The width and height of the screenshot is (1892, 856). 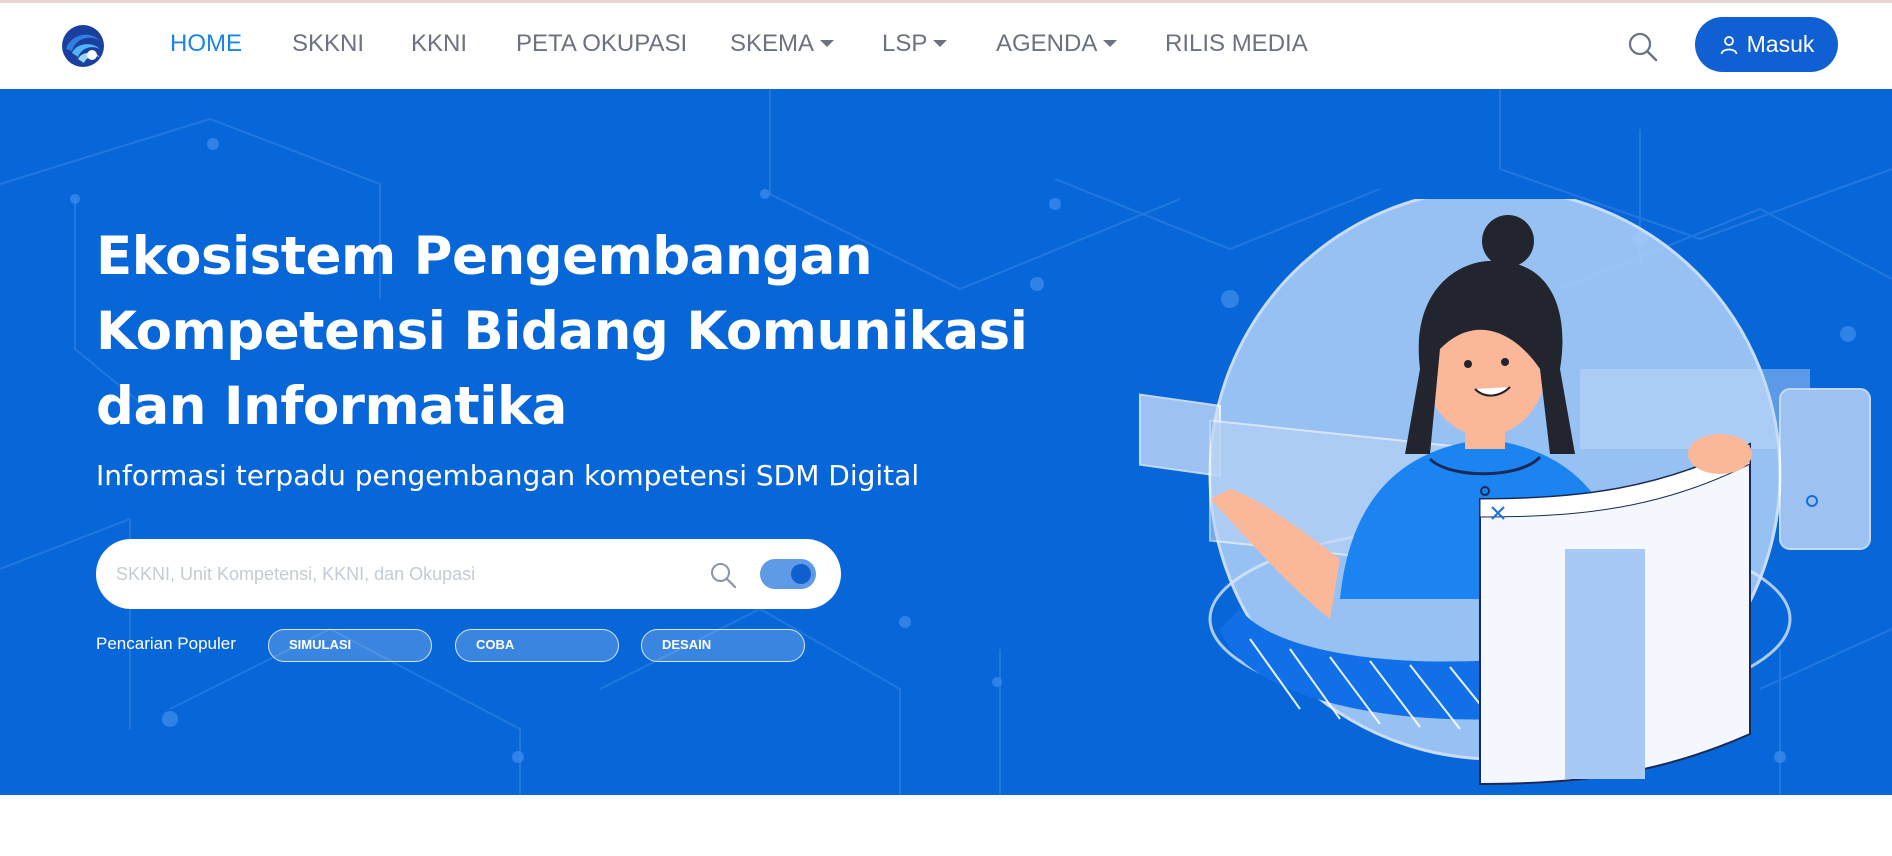 I want to click on nav-skema: SKEMA, so click(x=782, y=44).